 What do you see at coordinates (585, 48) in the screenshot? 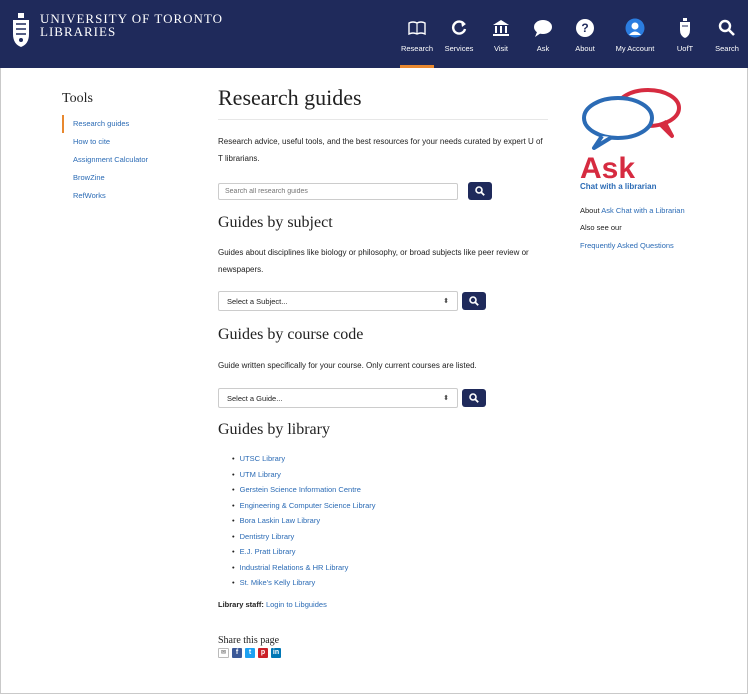
I see `nav-label: About` at bounding box center [585, 48].